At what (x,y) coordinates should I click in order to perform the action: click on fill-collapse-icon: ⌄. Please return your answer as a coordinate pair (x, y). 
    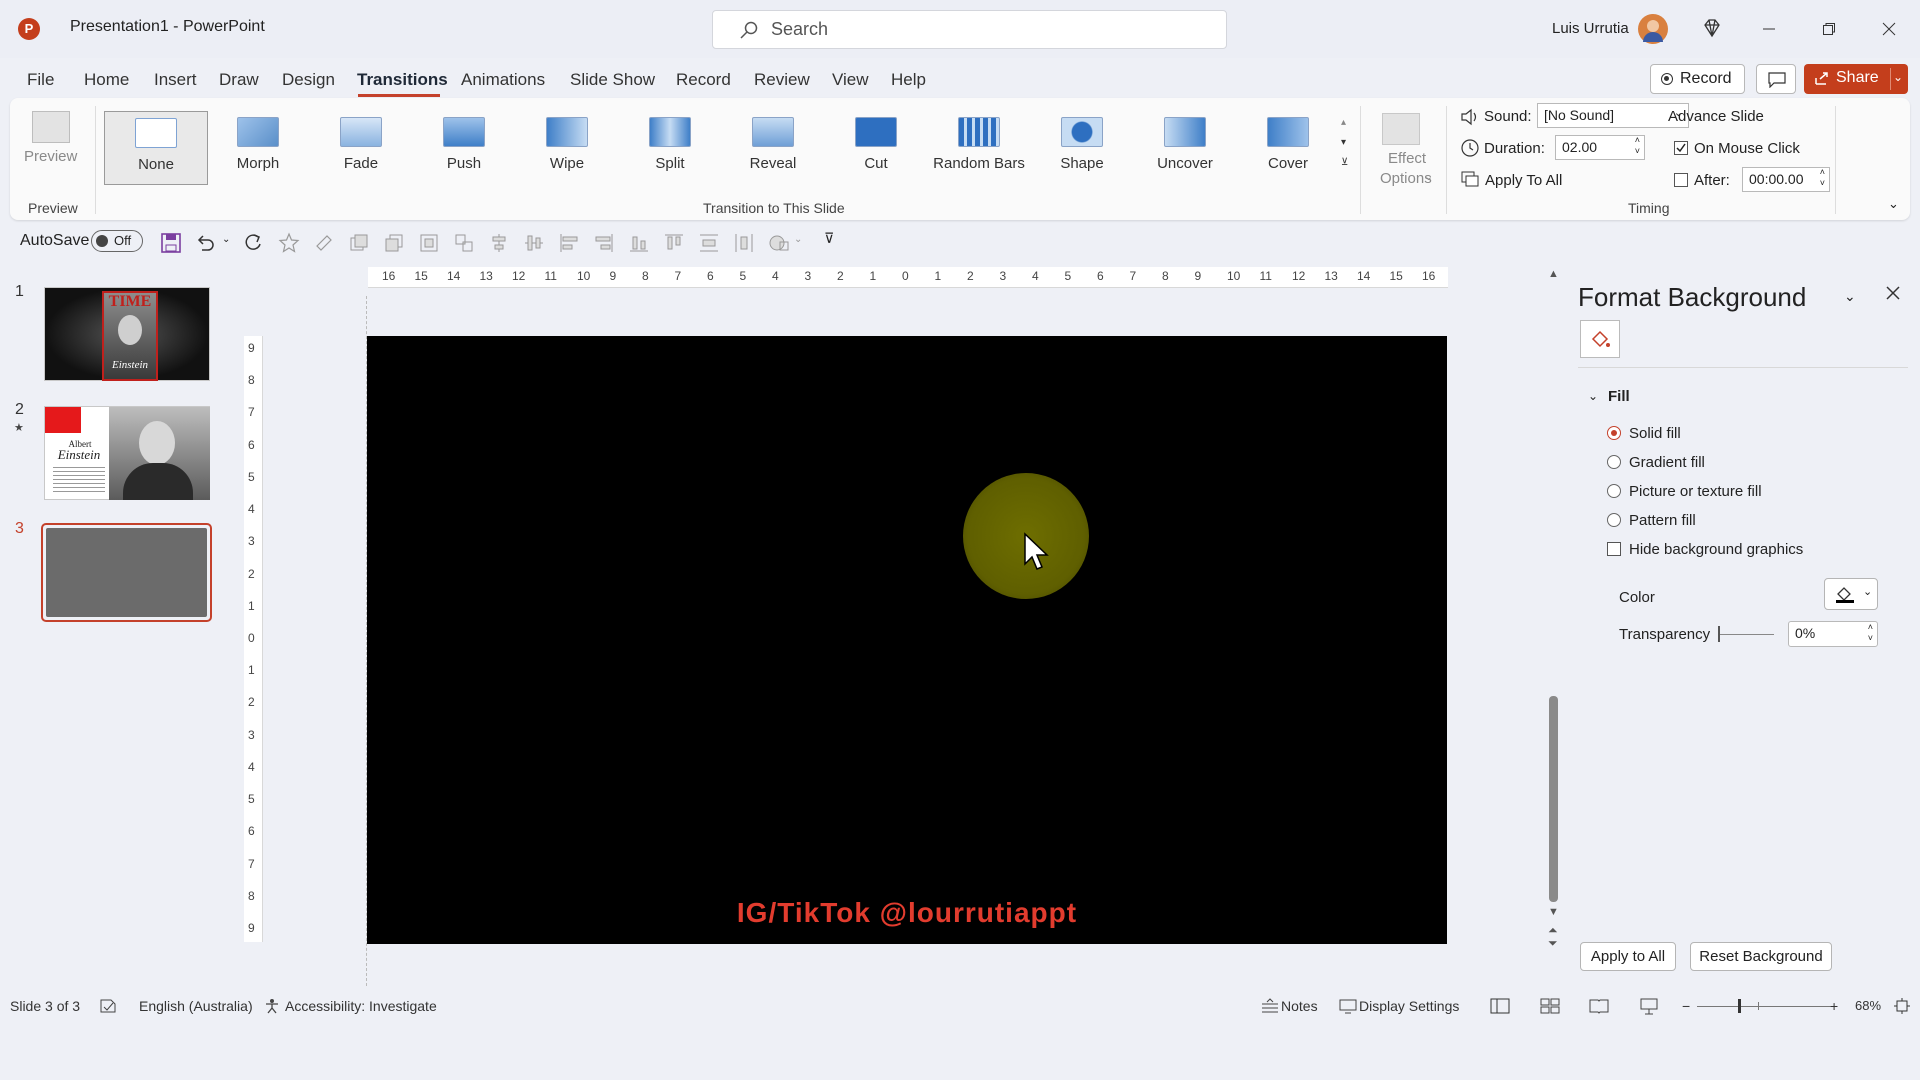
    Looking at the image, I should click on (1593, 396).